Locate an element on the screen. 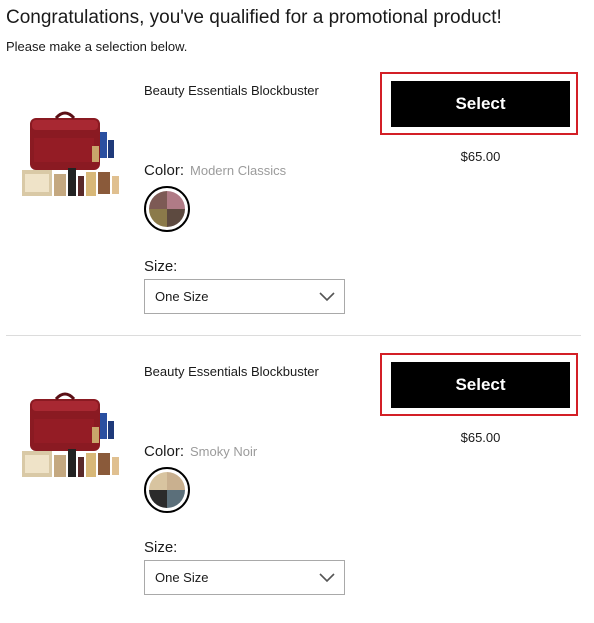  color-row: Color: Smoky Noir is located at coordinates (200, 452).